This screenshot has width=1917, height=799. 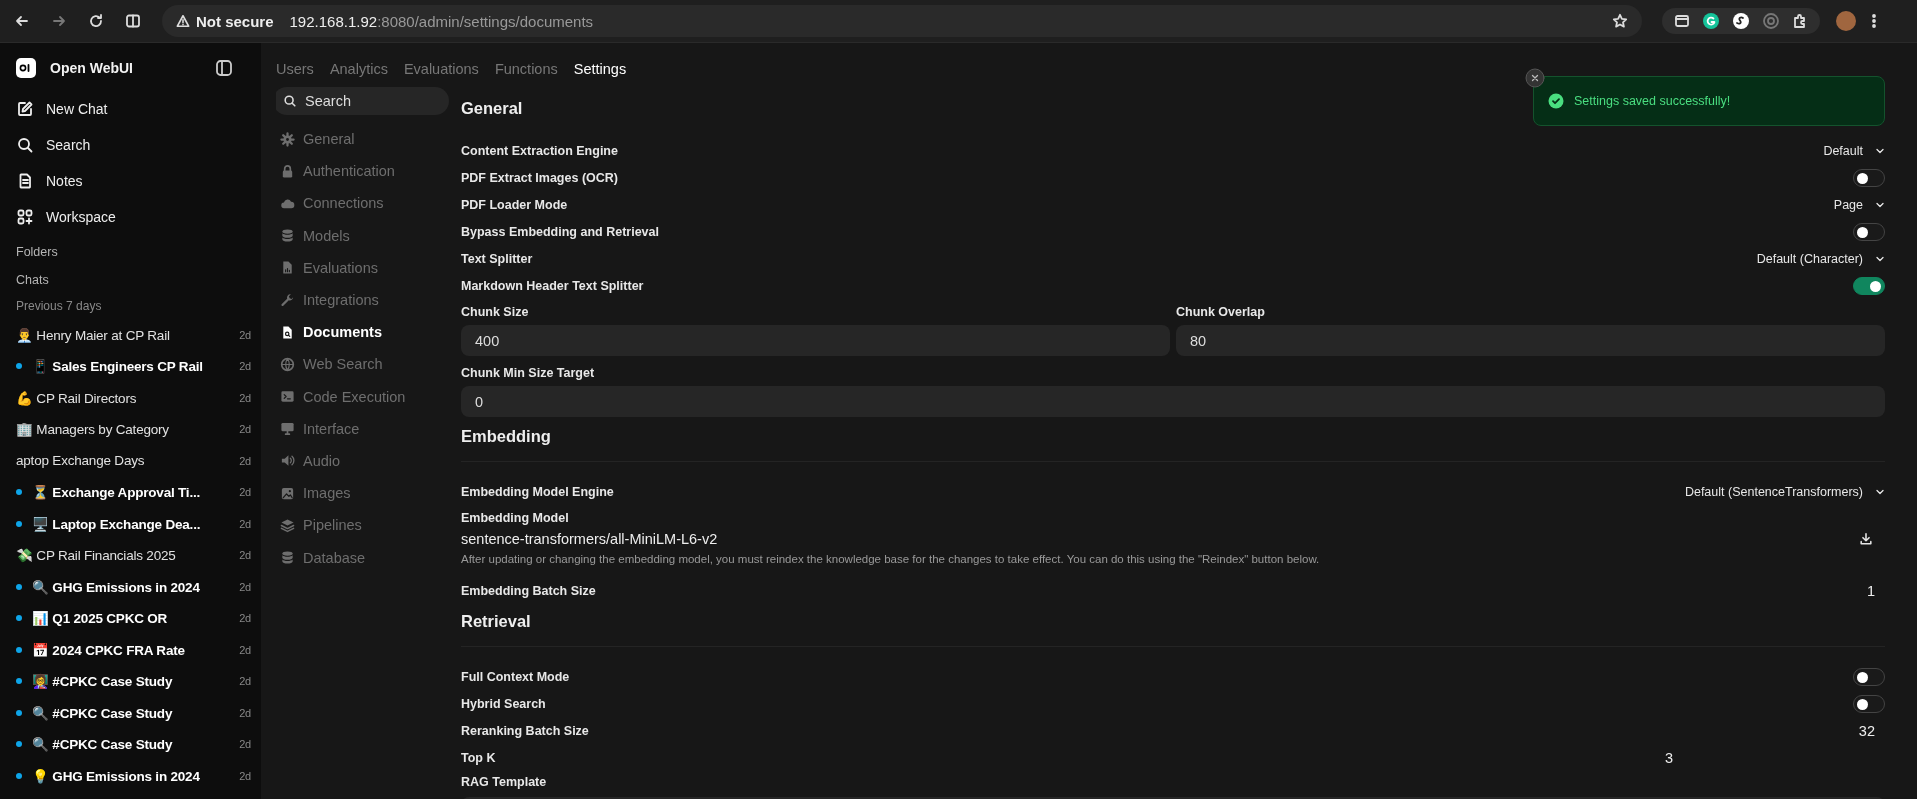 What do you see at coordinates (134, 429) in the screenshot?
I see `chat-item: 🏢 Managers by Category 2d` at bounding box center [134, 429].